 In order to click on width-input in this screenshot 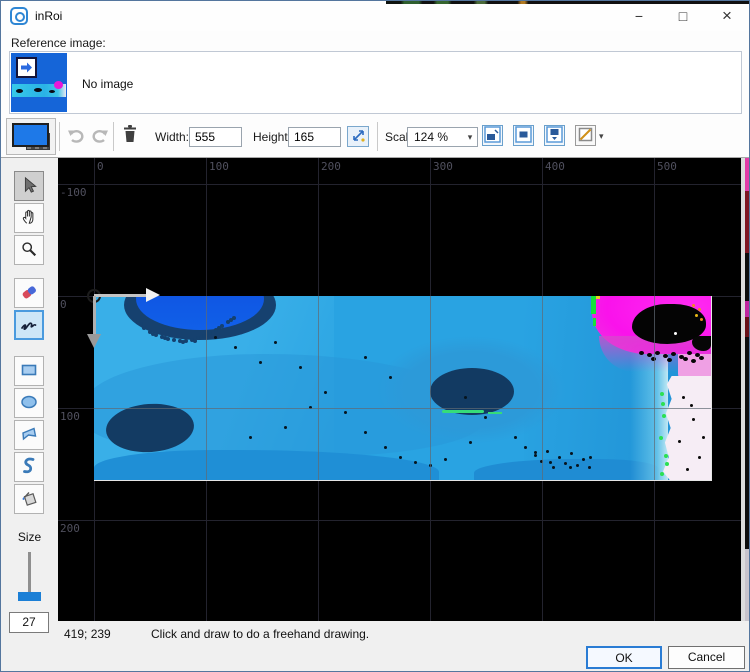, I will do `click(215, 137)`.